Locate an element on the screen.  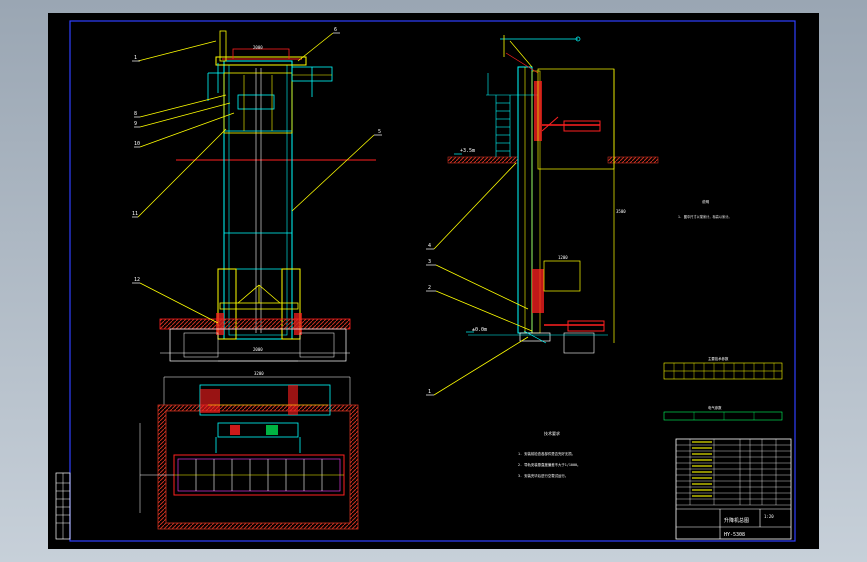
note-line: 3. 安装完毕后进行空载试运行。 is located at coordinates (543, 475).